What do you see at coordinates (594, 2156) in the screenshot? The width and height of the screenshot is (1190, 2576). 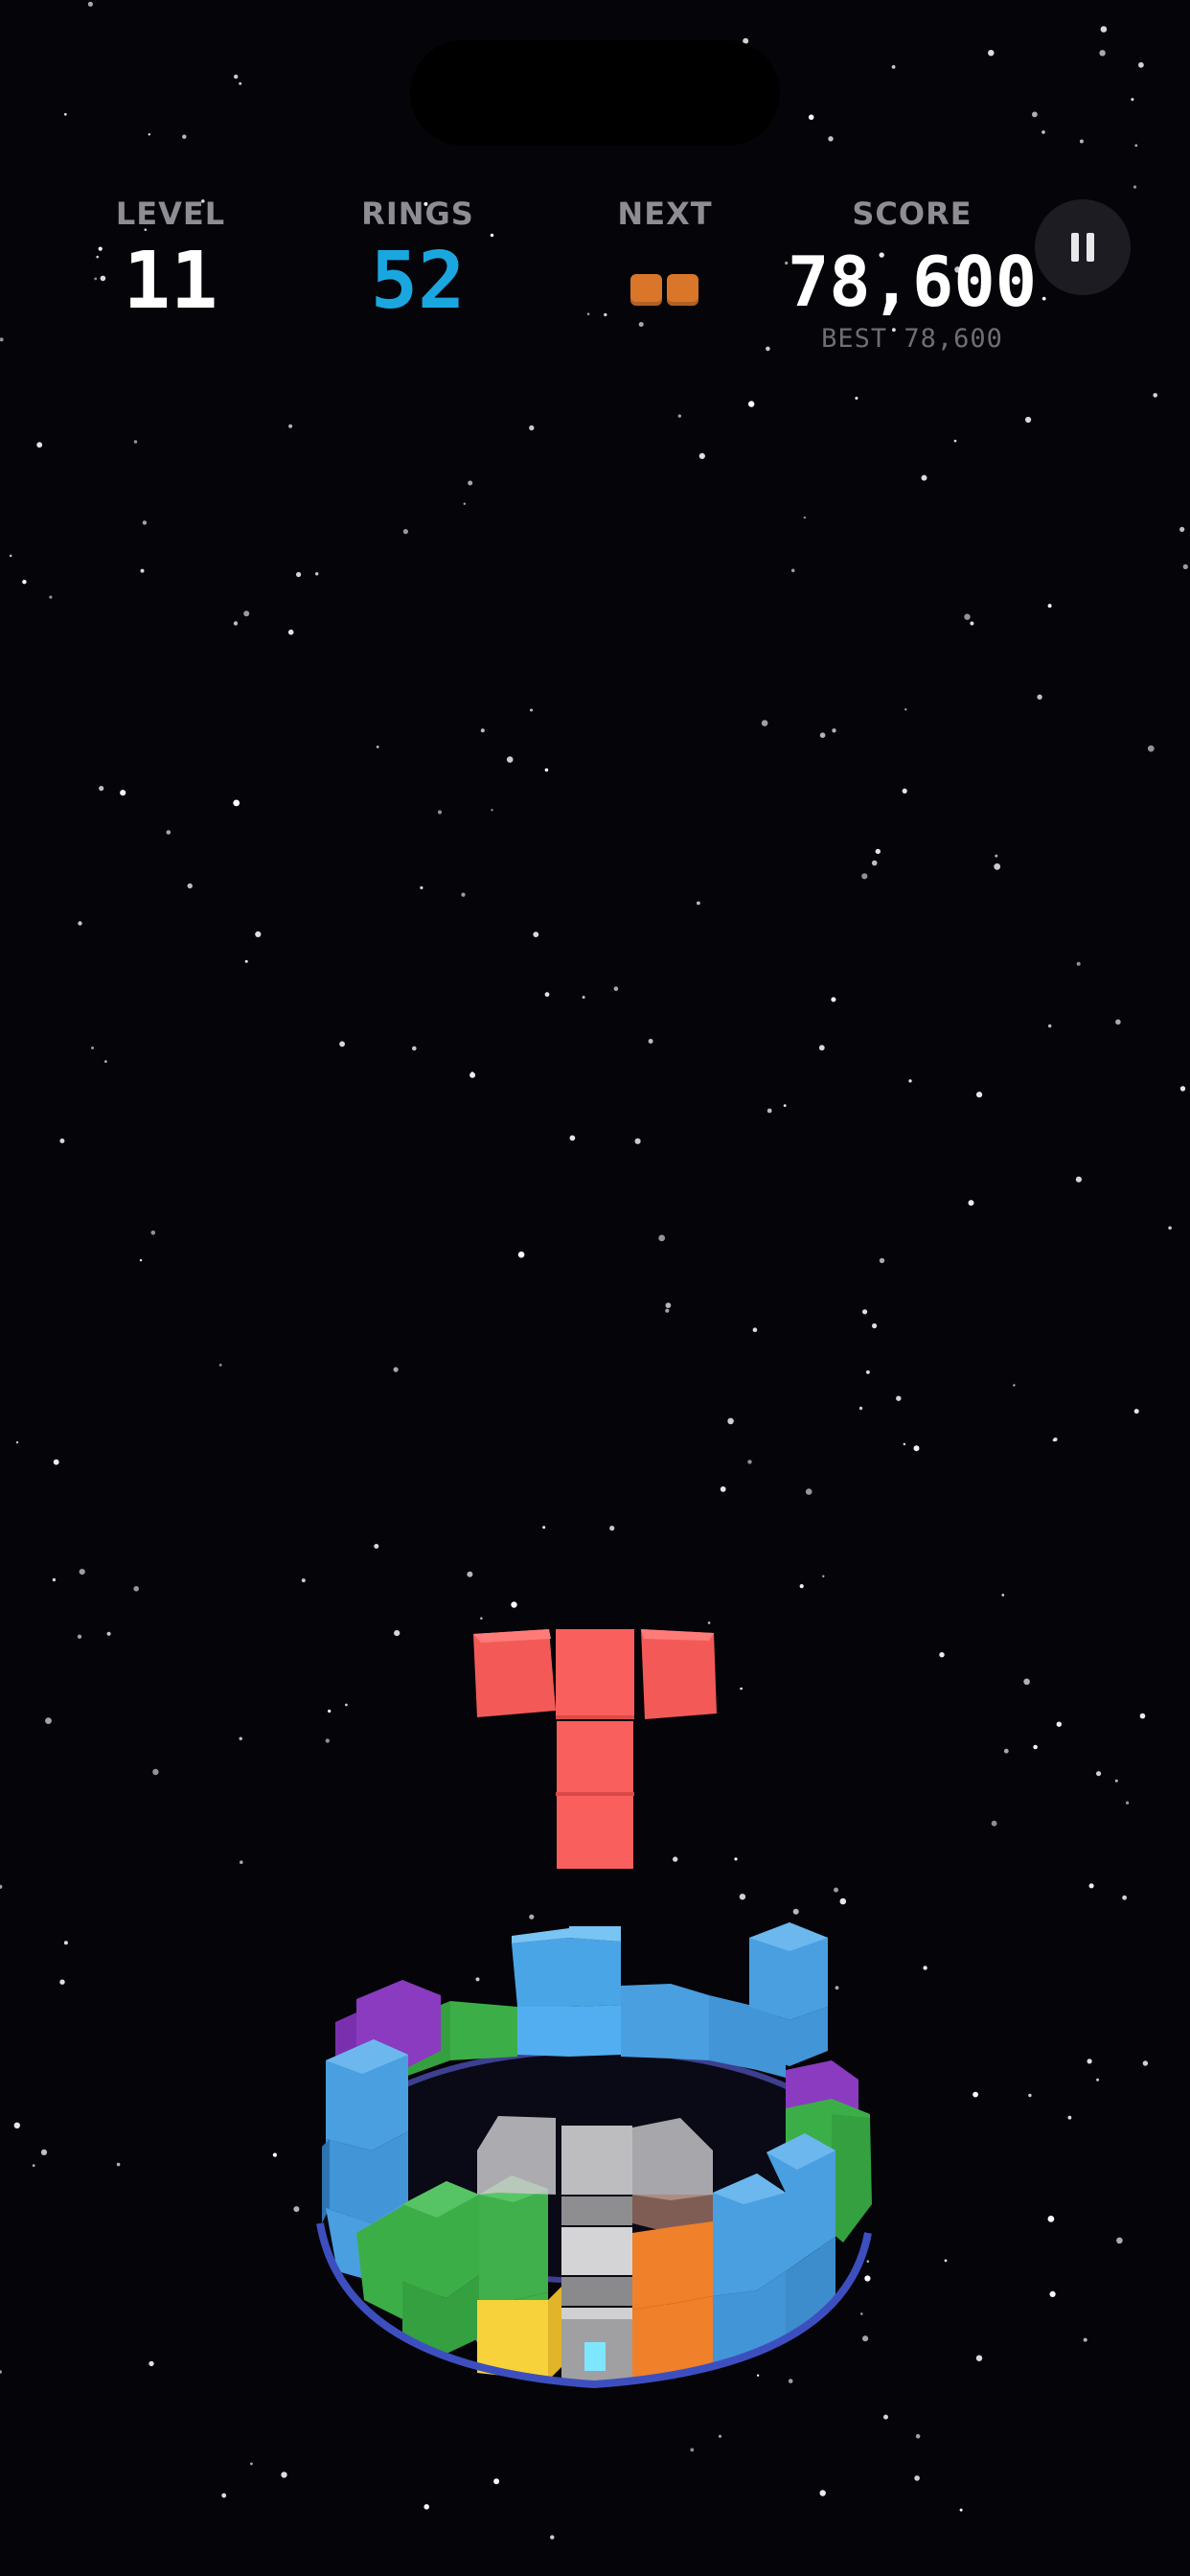 I see `tower-ring` at bounding box center [594, 2156].